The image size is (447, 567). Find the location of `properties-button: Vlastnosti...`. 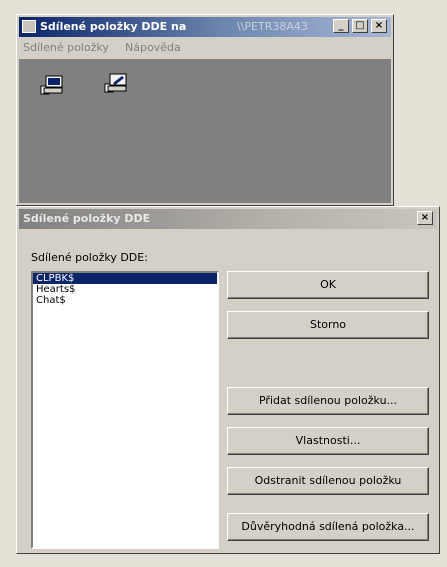

properties-button: Vlastnosti... is located at coordinates (328, 441).